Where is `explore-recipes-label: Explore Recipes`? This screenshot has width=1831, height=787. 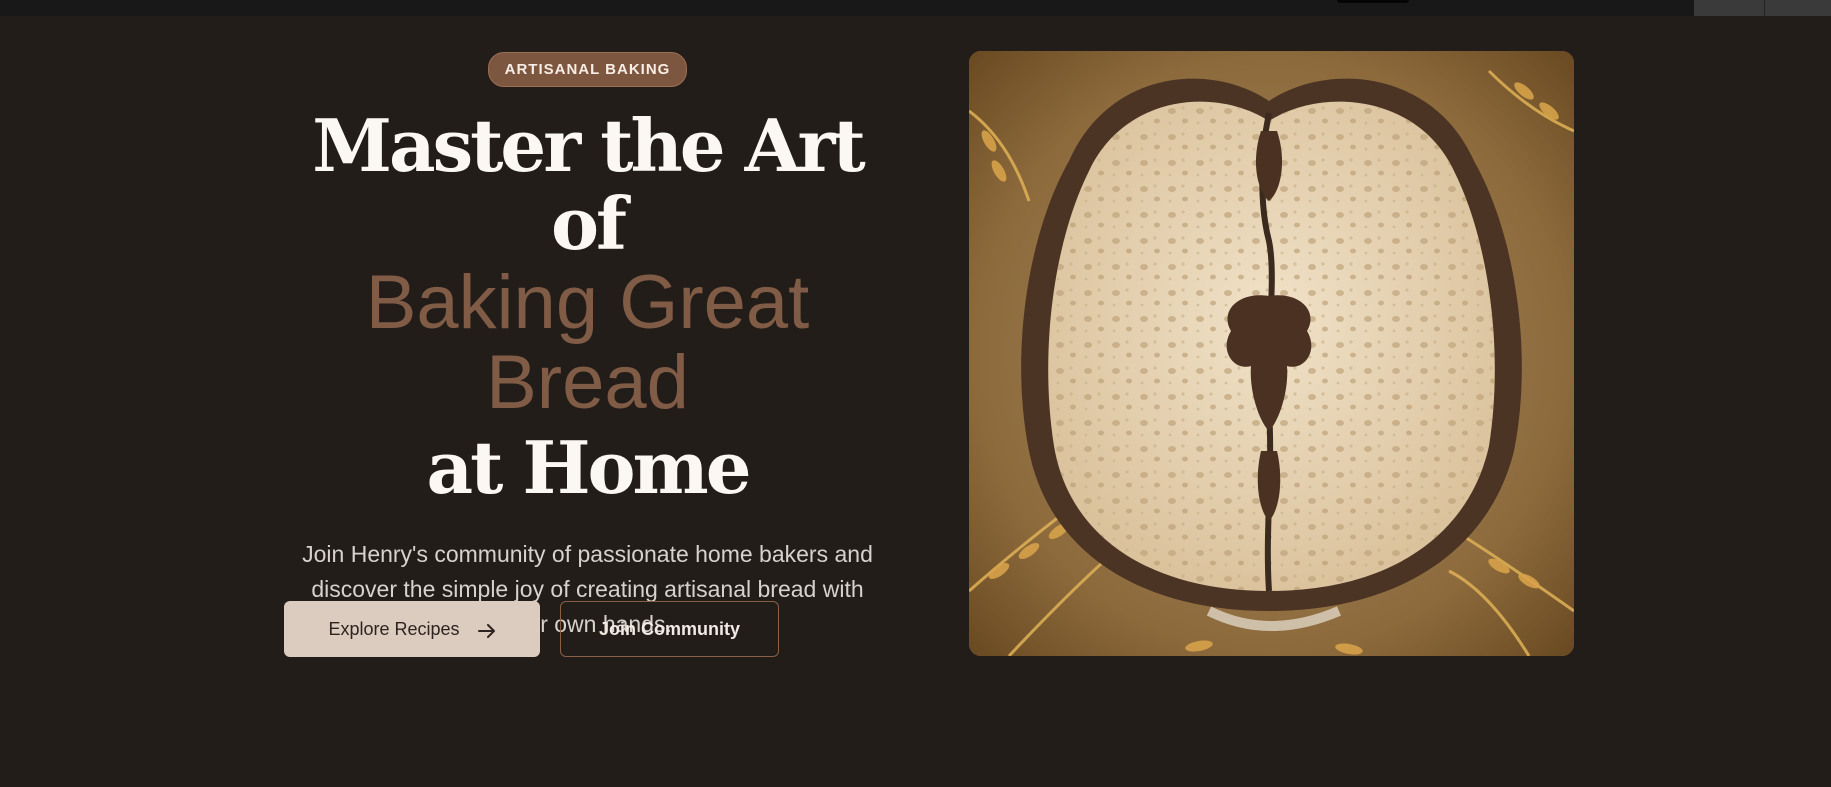 explore-recipes-label: Explore Recipes is located at coordinates (394, 628).